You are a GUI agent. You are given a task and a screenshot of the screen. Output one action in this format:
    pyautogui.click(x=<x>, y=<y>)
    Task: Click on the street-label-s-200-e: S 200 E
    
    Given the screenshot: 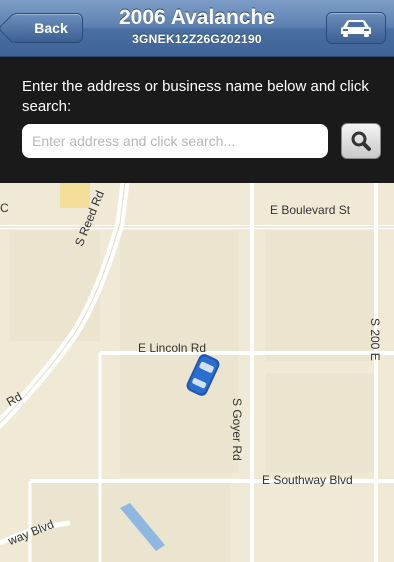 What is the action you would take?
    pyautogui.click(x=375, y=339)
    